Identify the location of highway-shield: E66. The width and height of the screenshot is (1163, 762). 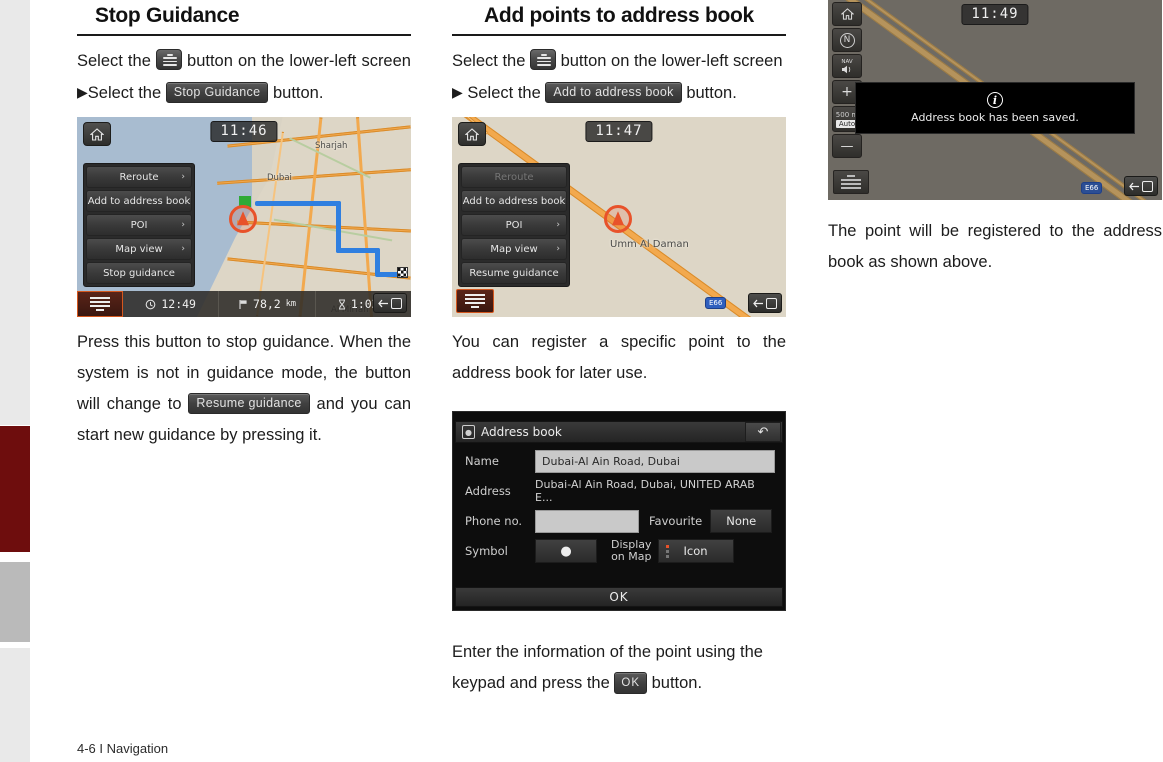
(1092, 188).